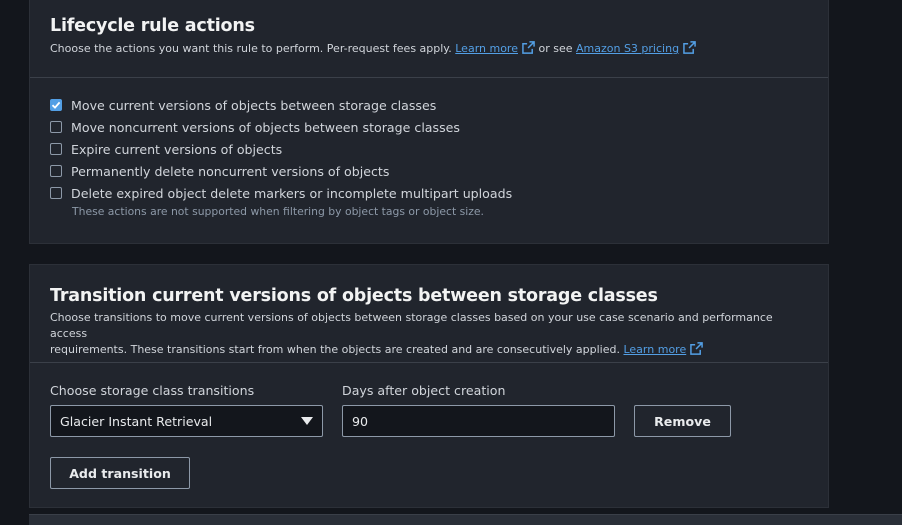 The height and width of the screenshot is (525, 902). What do you see at coordinates (682, 421) in the screenshot?
I see `remove-button: Remove` at bounding box center [682, 421].